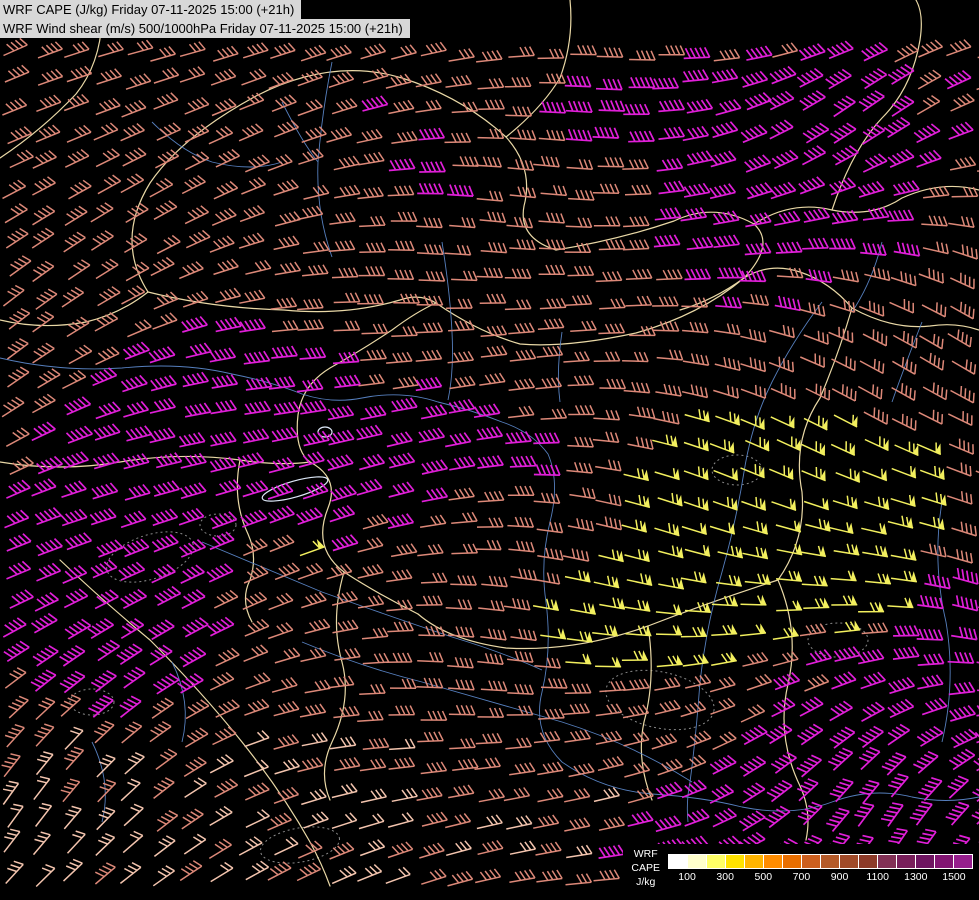 This screenshot has height=900, width=979. Describe the element at coordinates (793, 710) in the screenshot. I see `country-border` at that location.